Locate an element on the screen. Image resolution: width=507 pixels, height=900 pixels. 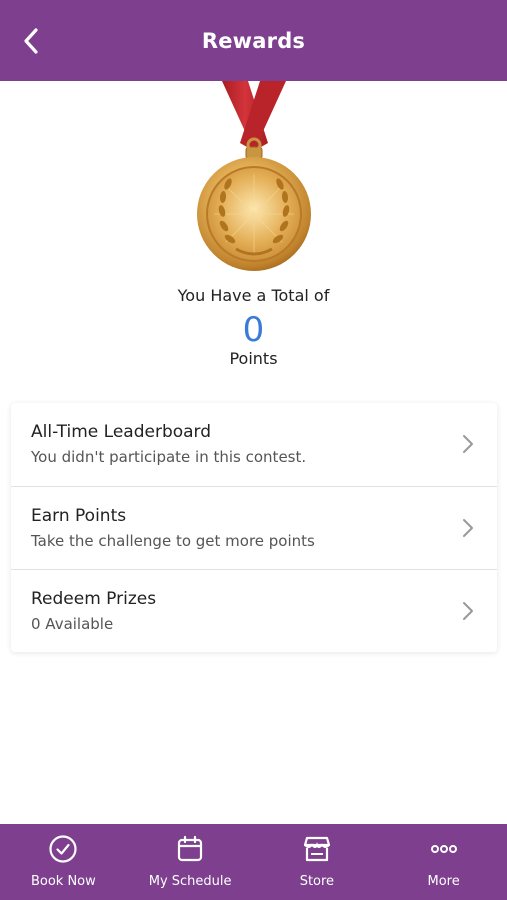
calendar-icon is located at coordinates (190, 849).